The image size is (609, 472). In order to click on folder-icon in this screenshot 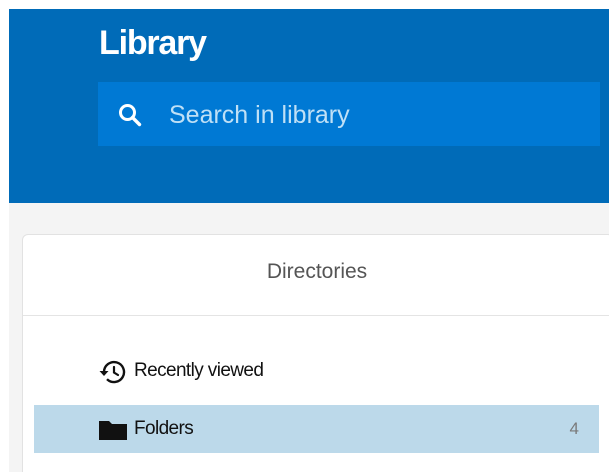, I will do `click(113, 430)`.